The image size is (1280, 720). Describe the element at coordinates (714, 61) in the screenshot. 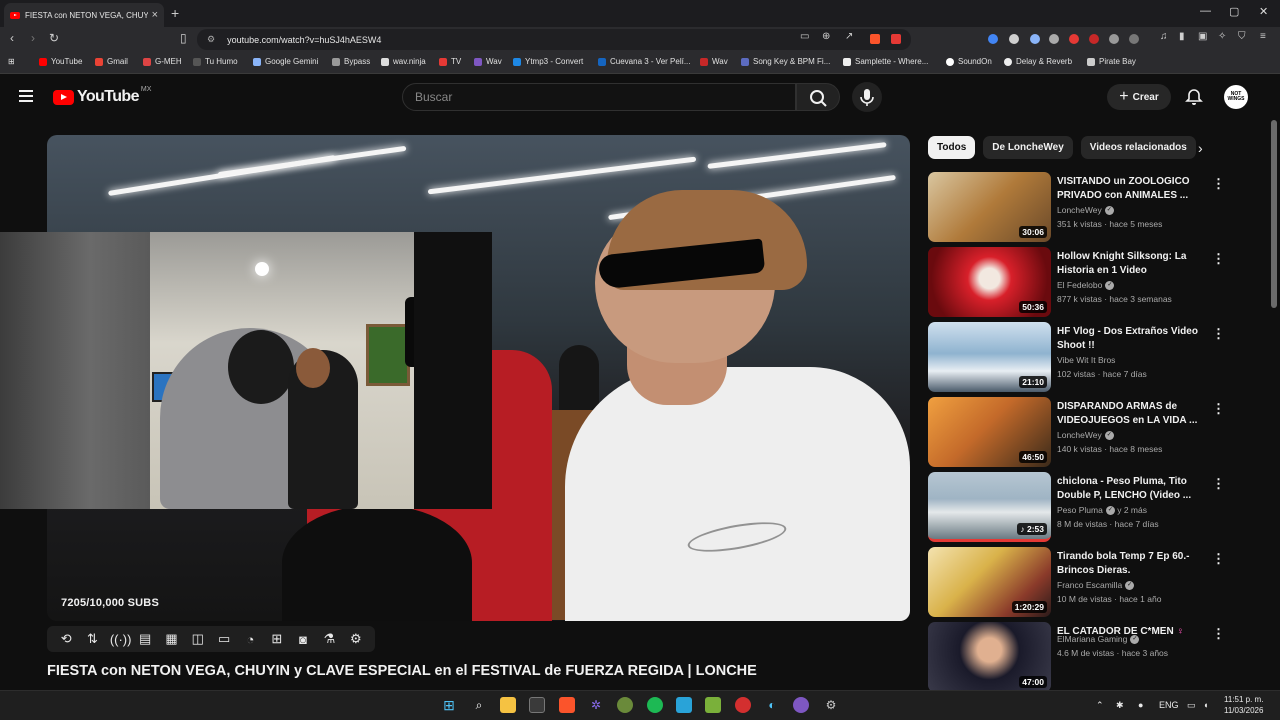

I see `bookmark-wav-2: Wav` at that location.